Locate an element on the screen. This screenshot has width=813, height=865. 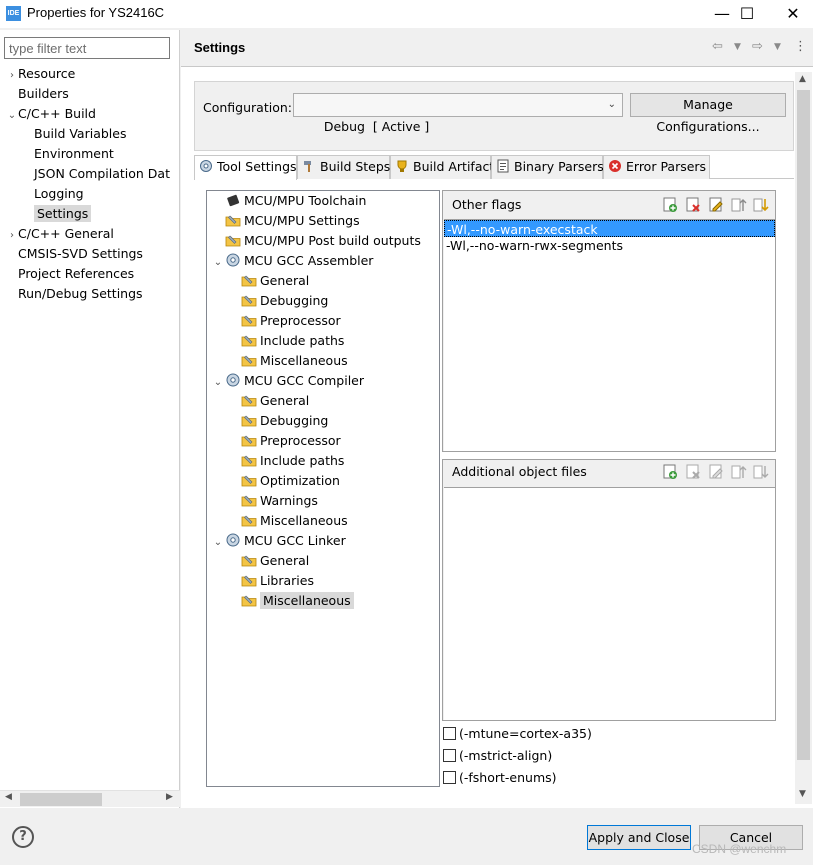
scroll-down-icon: ▼ is located at coordinates (802, 794).